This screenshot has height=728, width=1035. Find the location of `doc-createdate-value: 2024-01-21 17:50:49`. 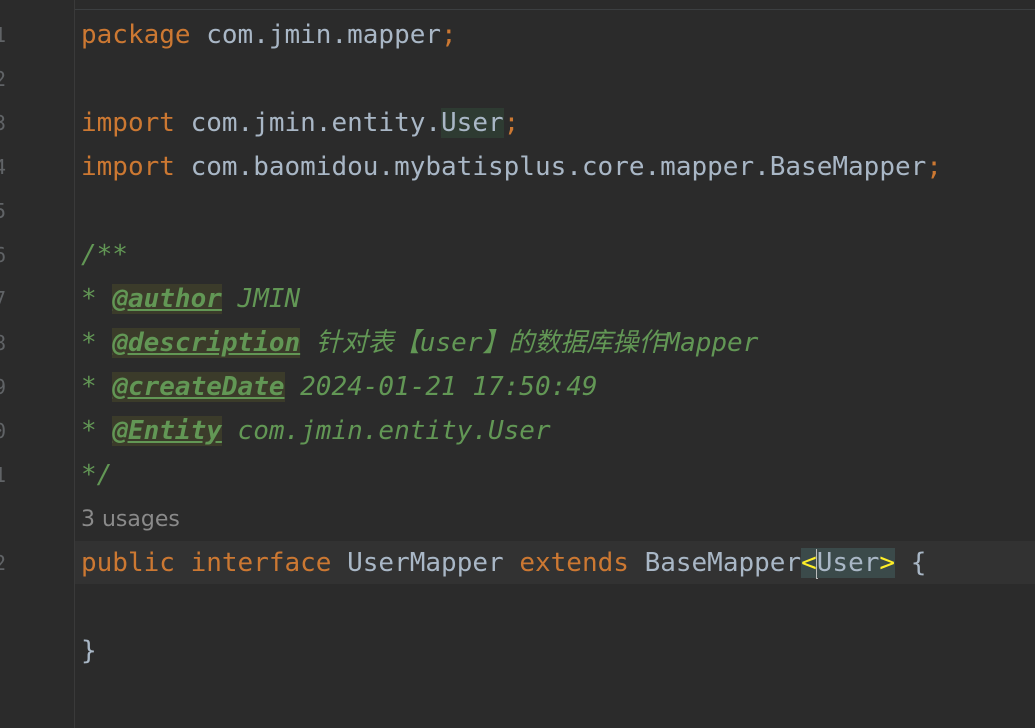

doc-createdate-value: 2024-01-21 17:50:49 is located at coordinates (441, 387).